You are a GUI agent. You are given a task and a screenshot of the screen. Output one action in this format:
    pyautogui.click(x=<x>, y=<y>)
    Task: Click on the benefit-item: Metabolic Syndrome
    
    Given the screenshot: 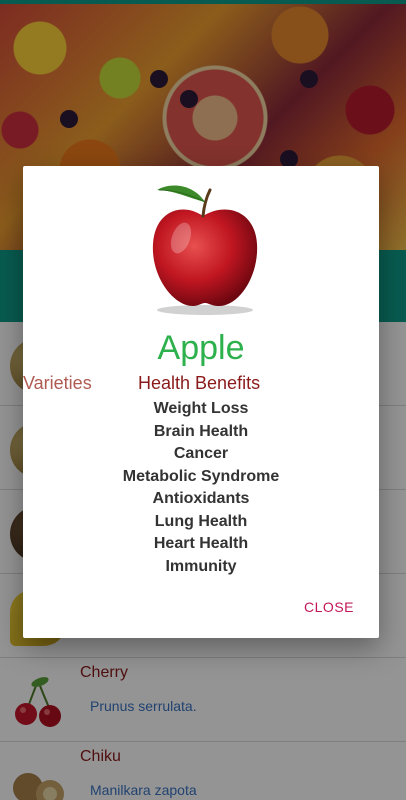 What is the action you would take?
    pyautogui.click(x=201, y=476)
    